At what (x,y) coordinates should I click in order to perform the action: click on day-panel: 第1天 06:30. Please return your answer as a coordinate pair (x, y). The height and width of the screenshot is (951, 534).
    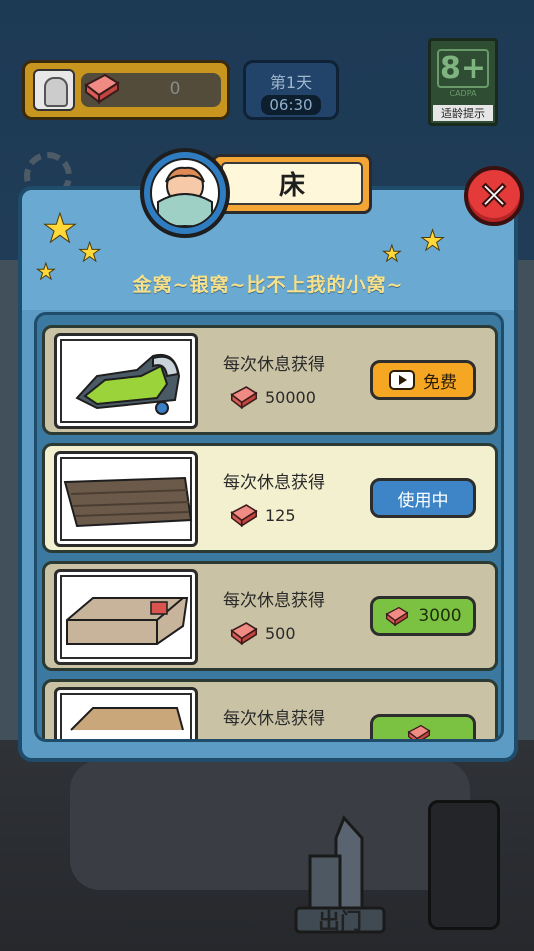
    Looking at the image, I should click on (291, 90).